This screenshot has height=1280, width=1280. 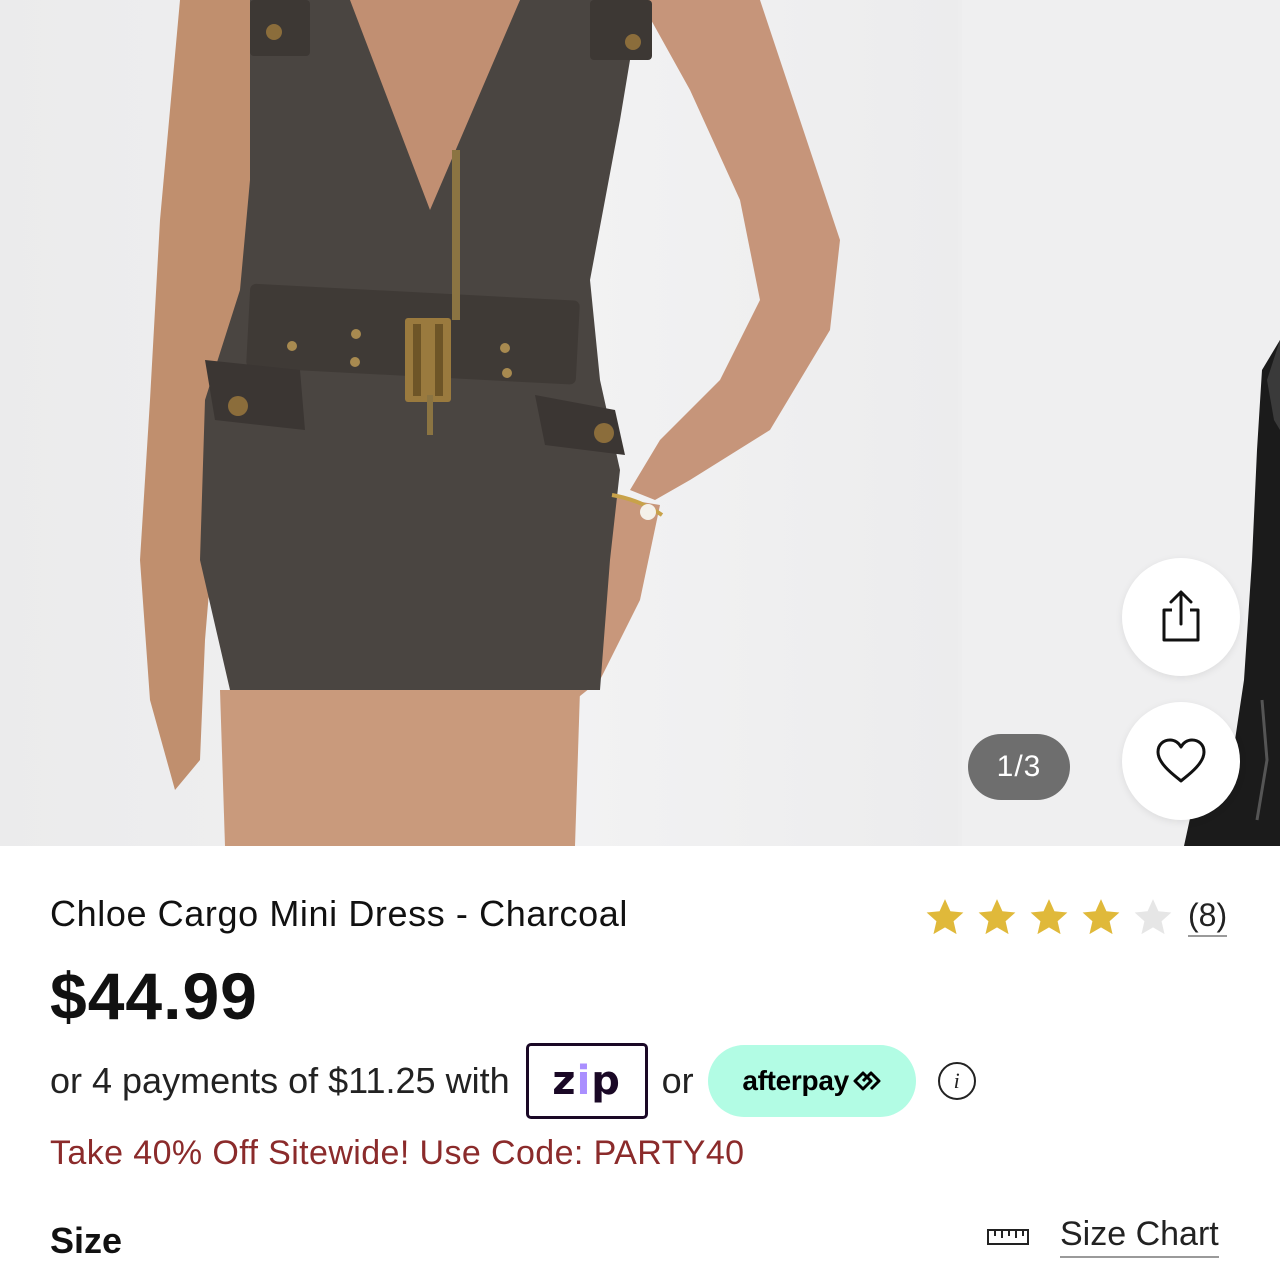 I want to click on image-counter: 1/3, so click(x=1019, y=767).